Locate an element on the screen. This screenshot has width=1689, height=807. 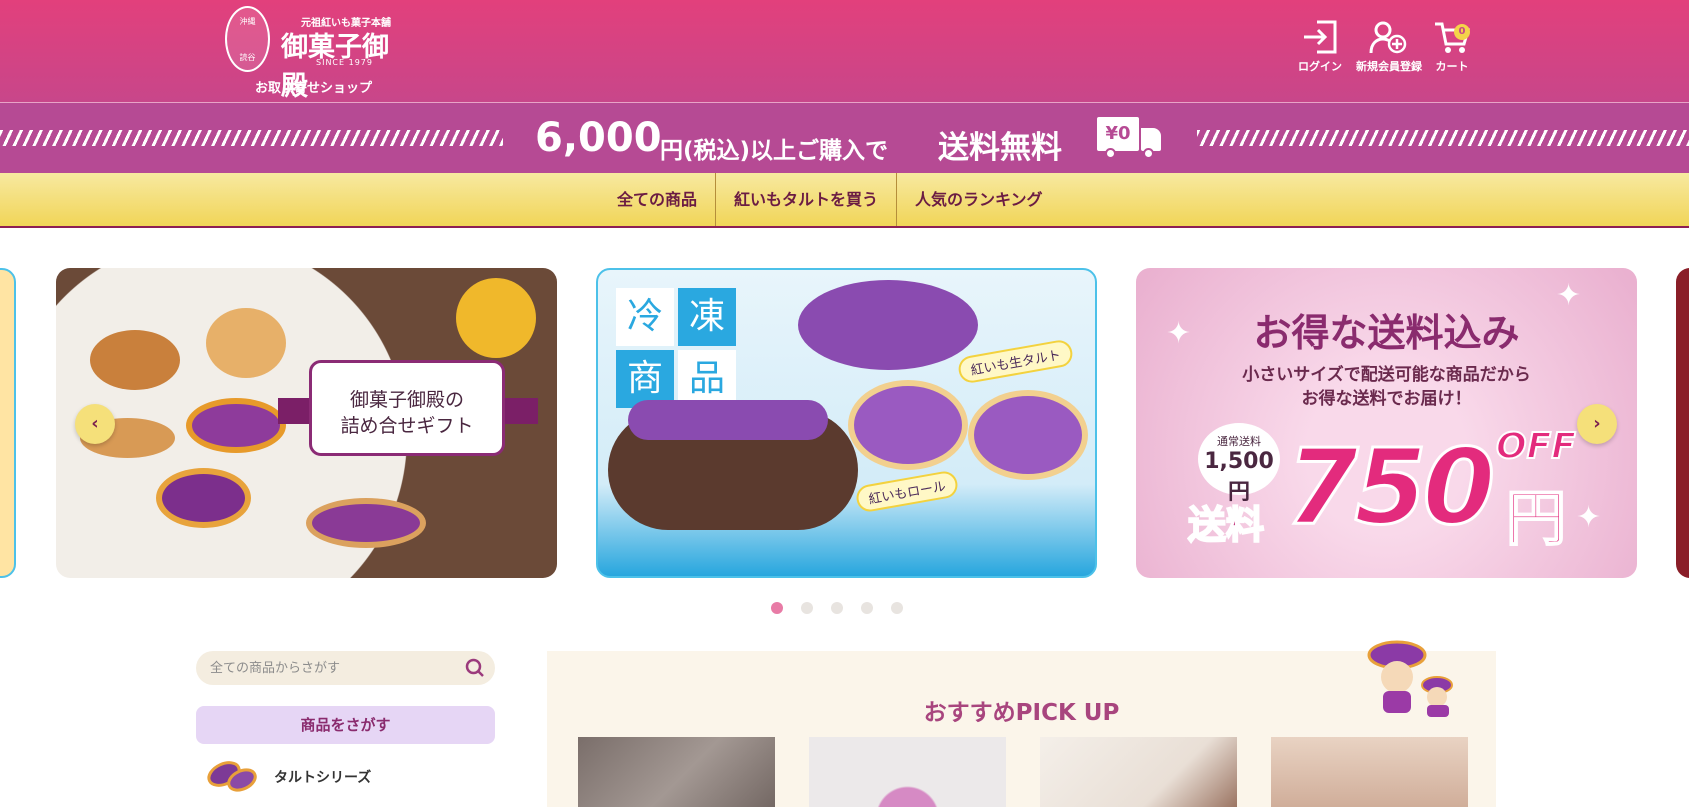
sweet-image is located at coordinates (135, 360).